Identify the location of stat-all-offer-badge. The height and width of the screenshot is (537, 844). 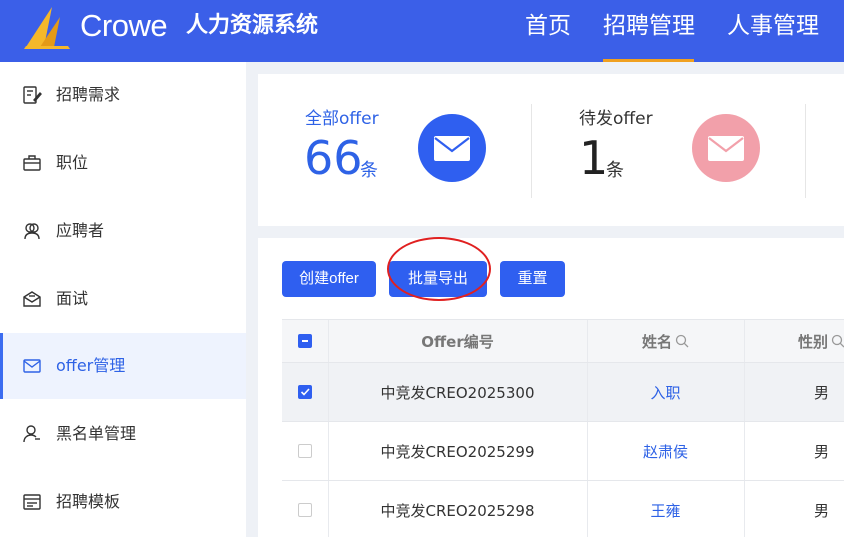
(452, 148).